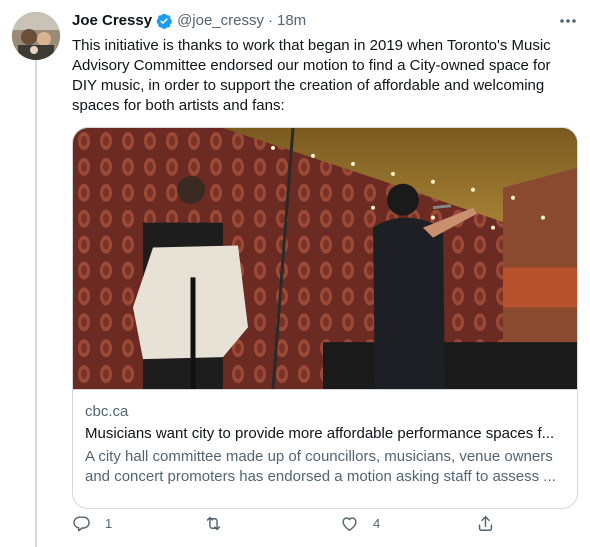 Image resolution: width=590 pixels, height=547 pixels. I want to click on avatar, so click(36, 36).